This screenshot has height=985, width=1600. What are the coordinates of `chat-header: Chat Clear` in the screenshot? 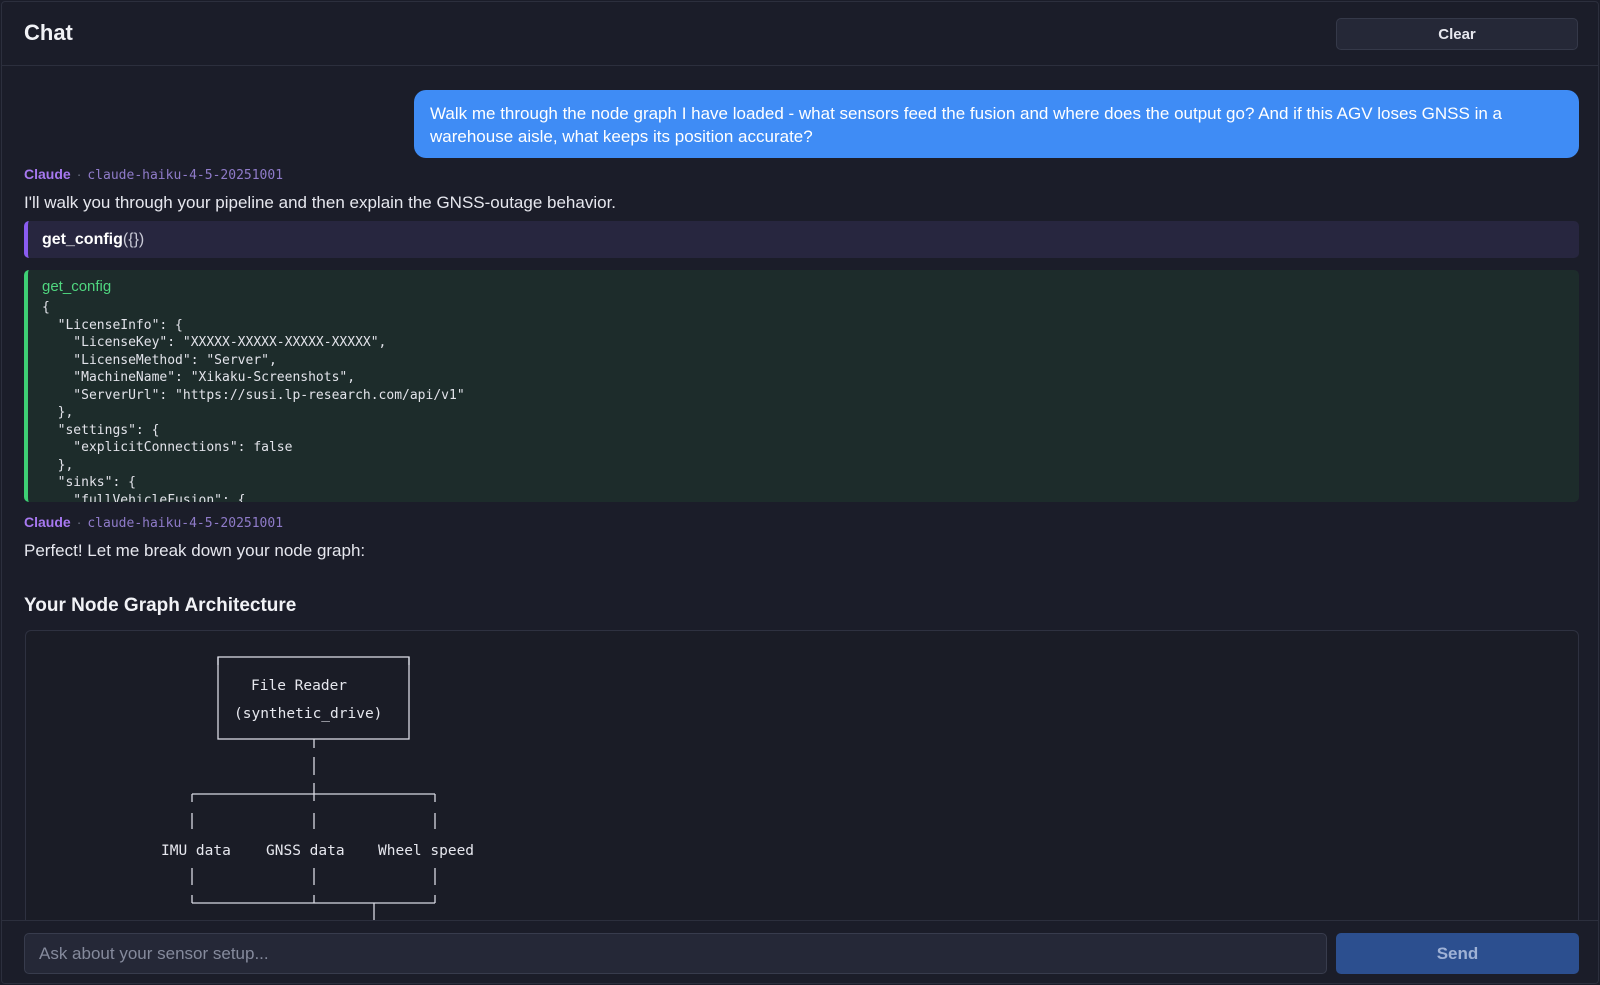 It's located at (800, 34).